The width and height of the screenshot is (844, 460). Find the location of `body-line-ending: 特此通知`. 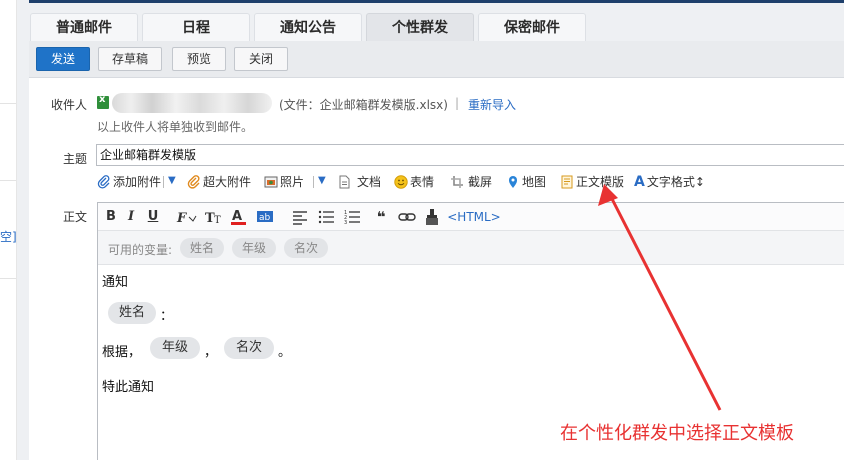

body-line-ending: 特此通知 is located at coordinates (128, 385).